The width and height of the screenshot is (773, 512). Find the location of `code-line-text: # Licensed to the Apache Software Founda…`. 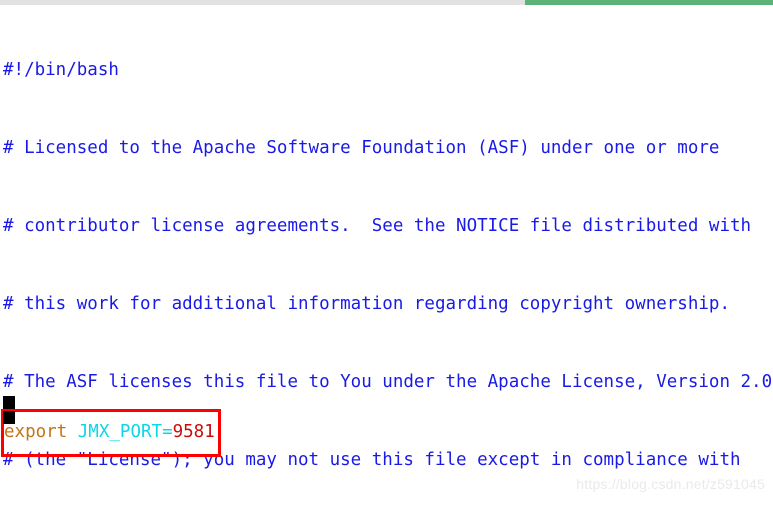

code-line-text: # Licensed to the Apache Software Founda… is located at coordinates (361, 148).